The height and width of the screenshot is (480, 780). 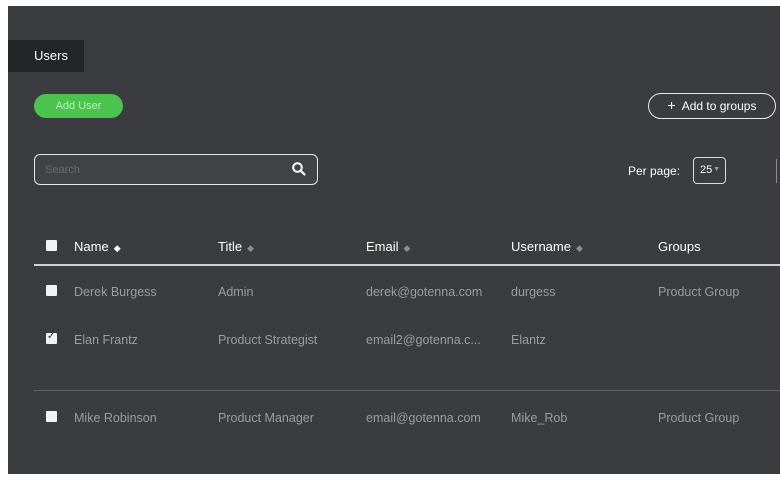 I want to click on column-header-label: Email, so click(x=382, y=246).